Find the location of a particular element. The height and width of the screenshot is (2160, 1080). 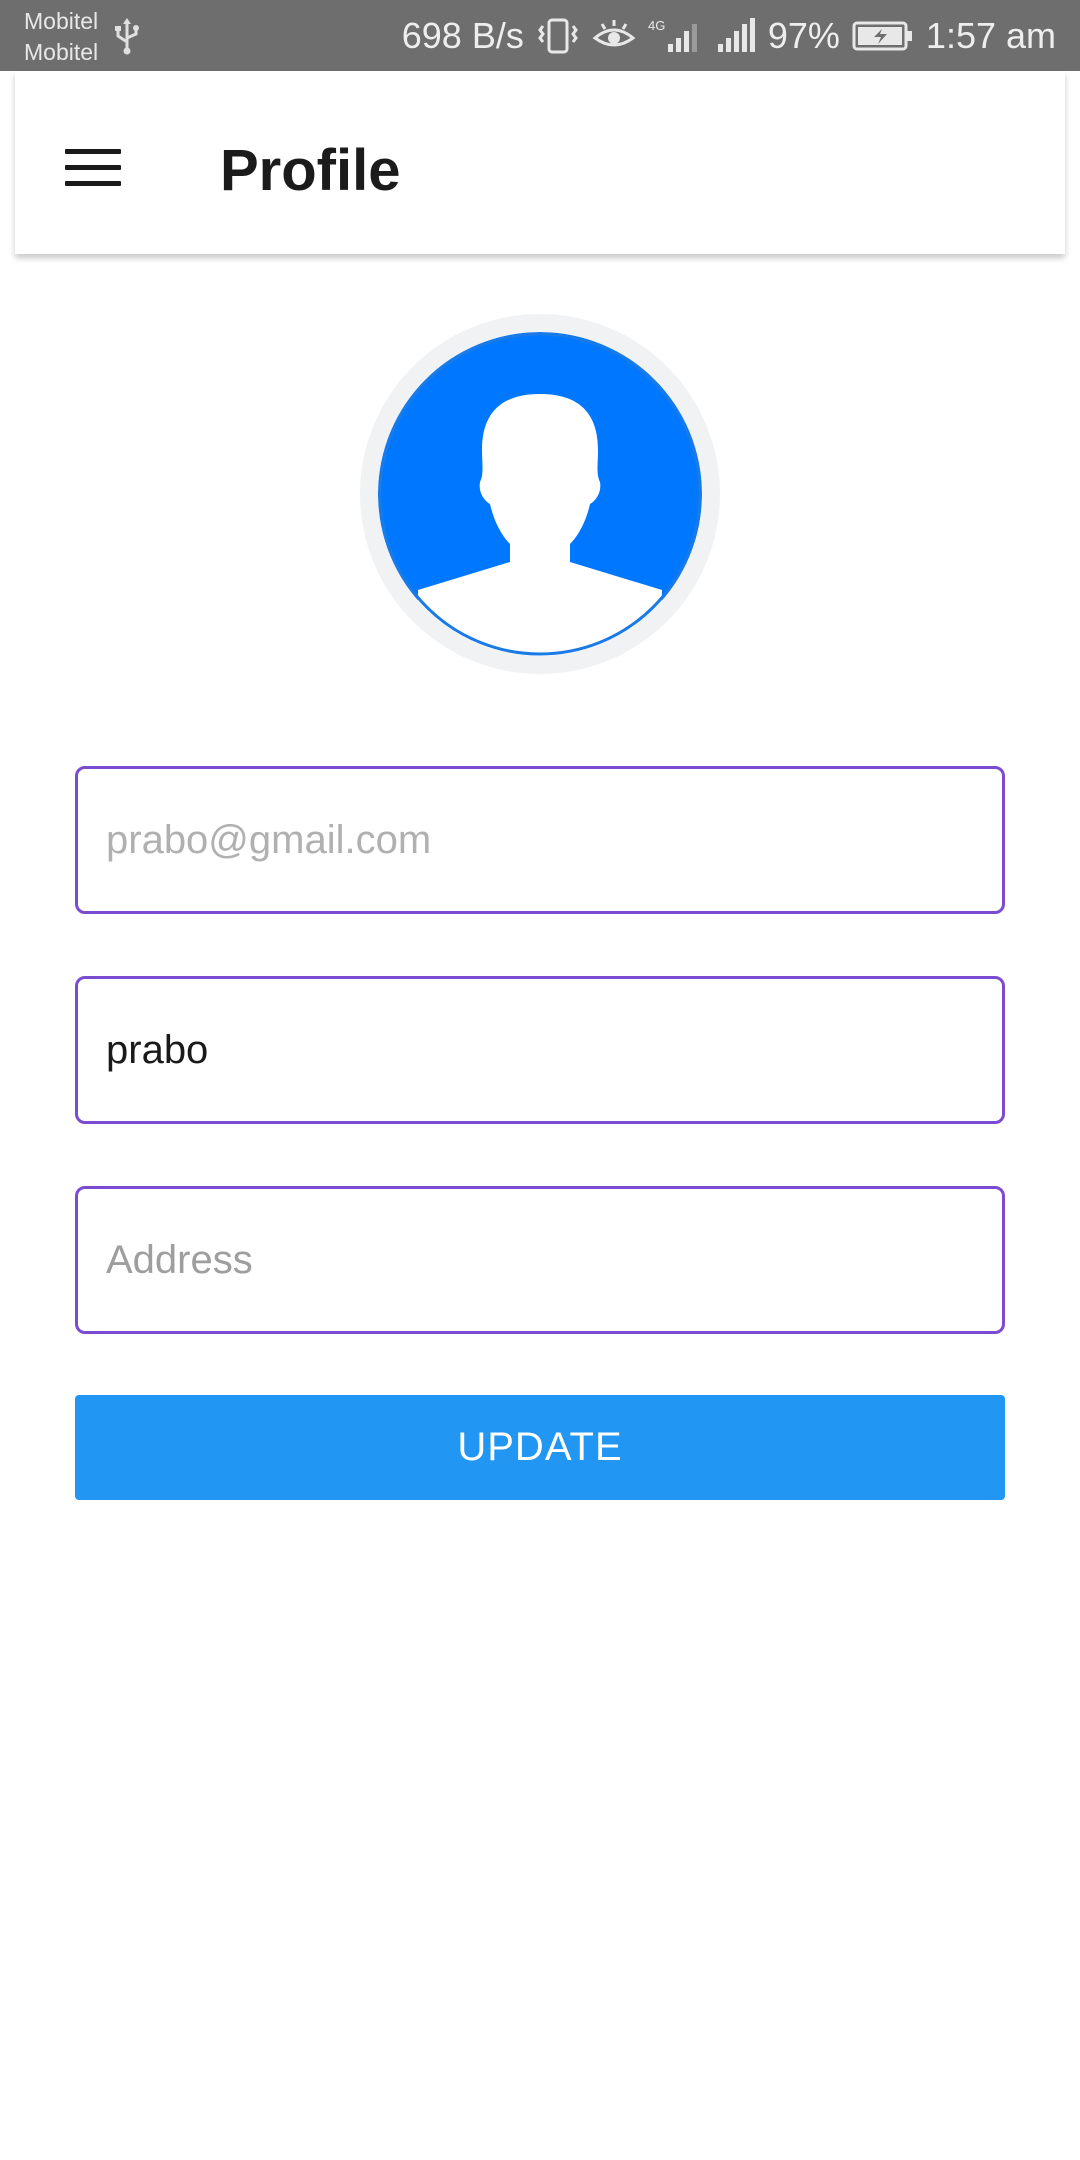

status-bar: Mobitel Mobitel 698 B/s 4G 97% 1:57 am is located at coordinates (540, 35).